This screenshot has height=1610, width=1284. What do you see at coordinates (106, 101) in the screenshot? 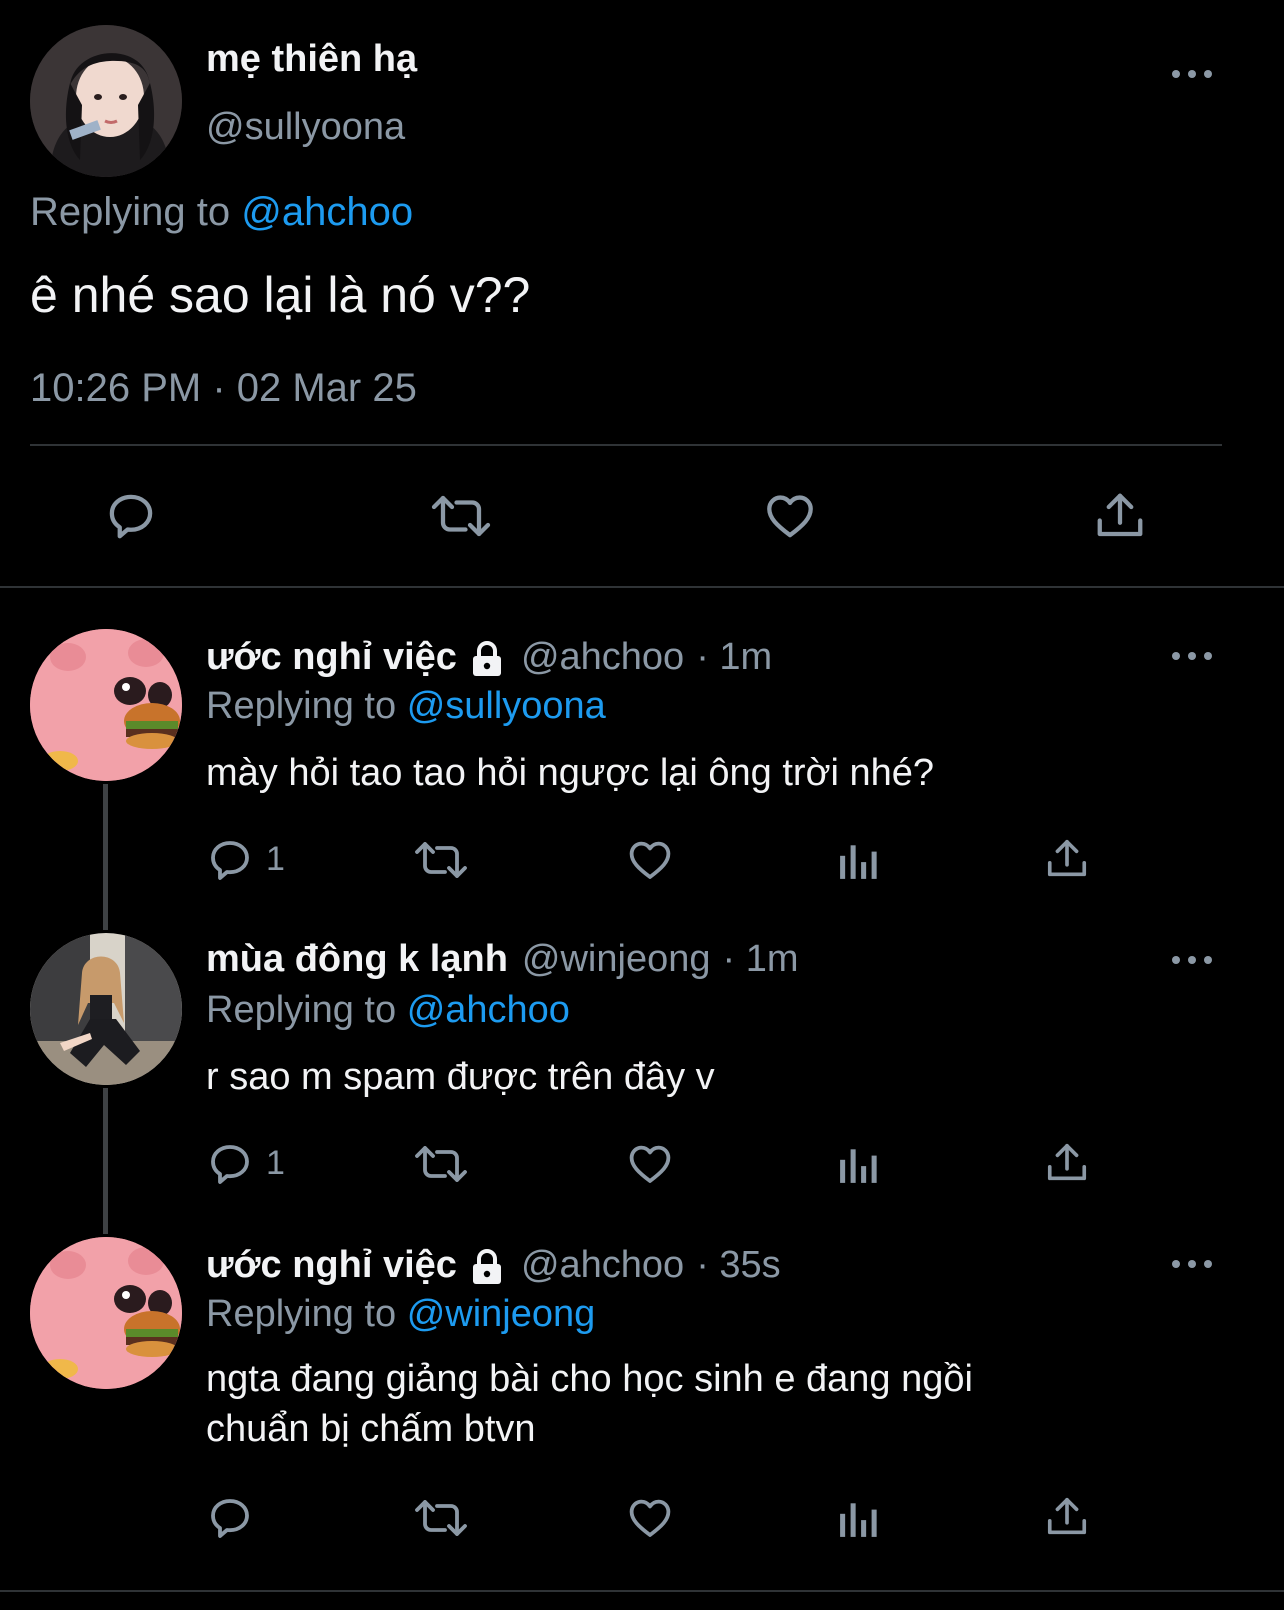
I see `avatar-sullyoona` at bounding box center [106, 101].